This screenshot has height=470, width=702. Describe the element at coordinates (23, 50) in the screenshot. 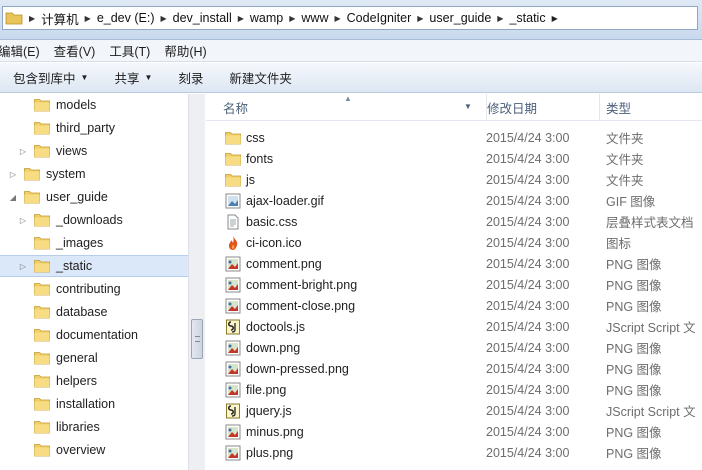

I see `menu-edit: 编辑(E)` at that location.